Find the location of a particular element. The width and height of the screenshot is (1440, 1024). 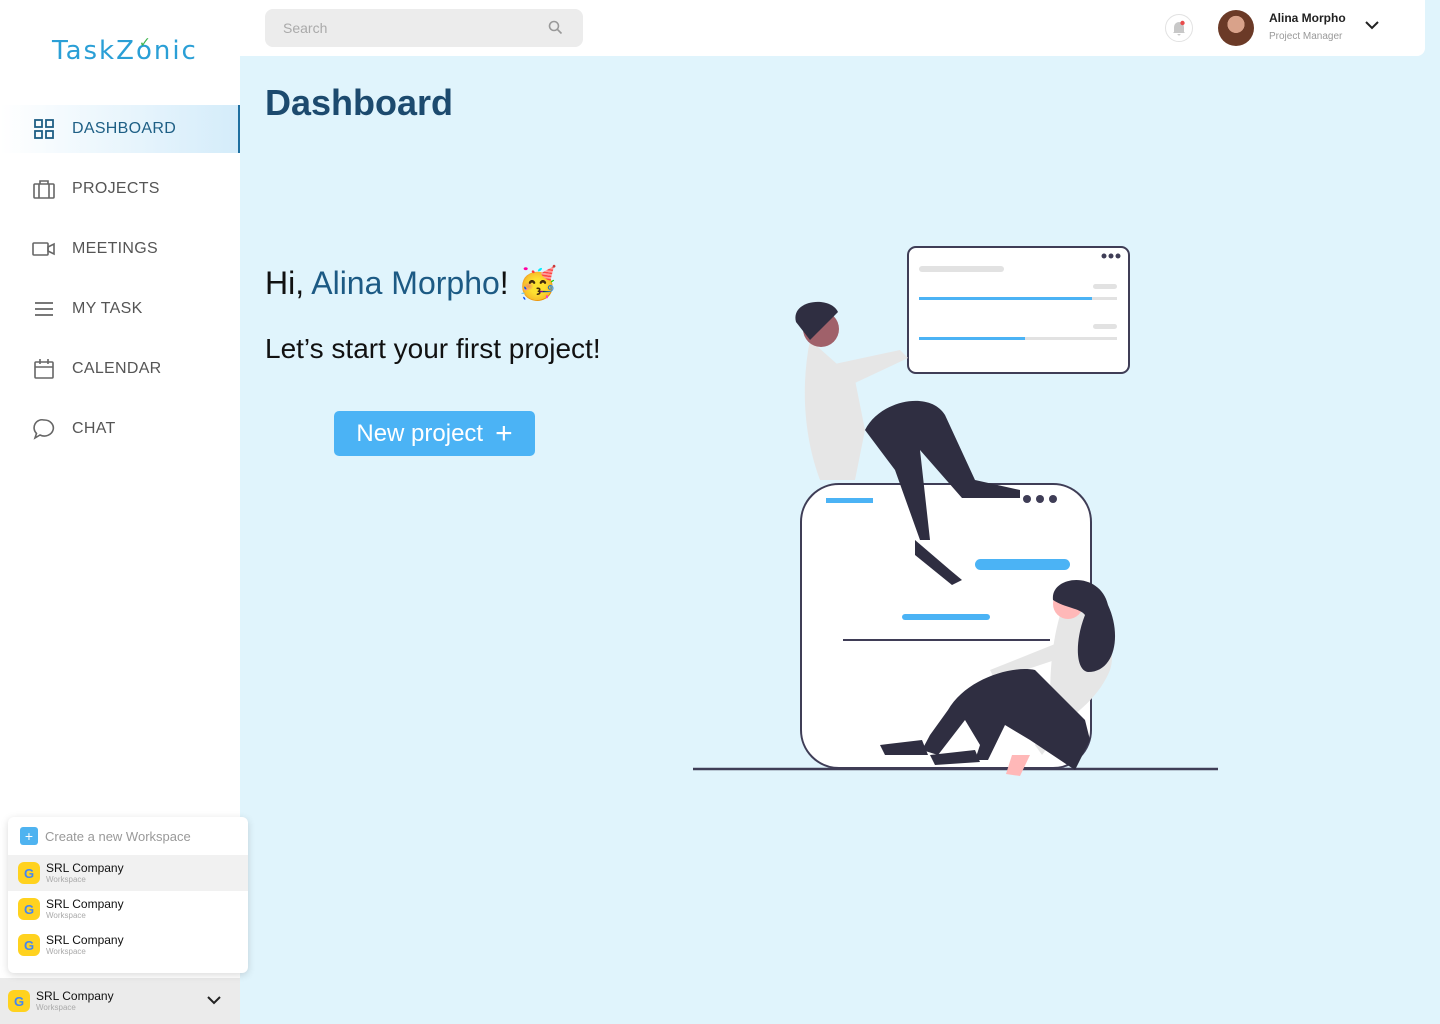

list-icon is located at coordinates (44, 309).